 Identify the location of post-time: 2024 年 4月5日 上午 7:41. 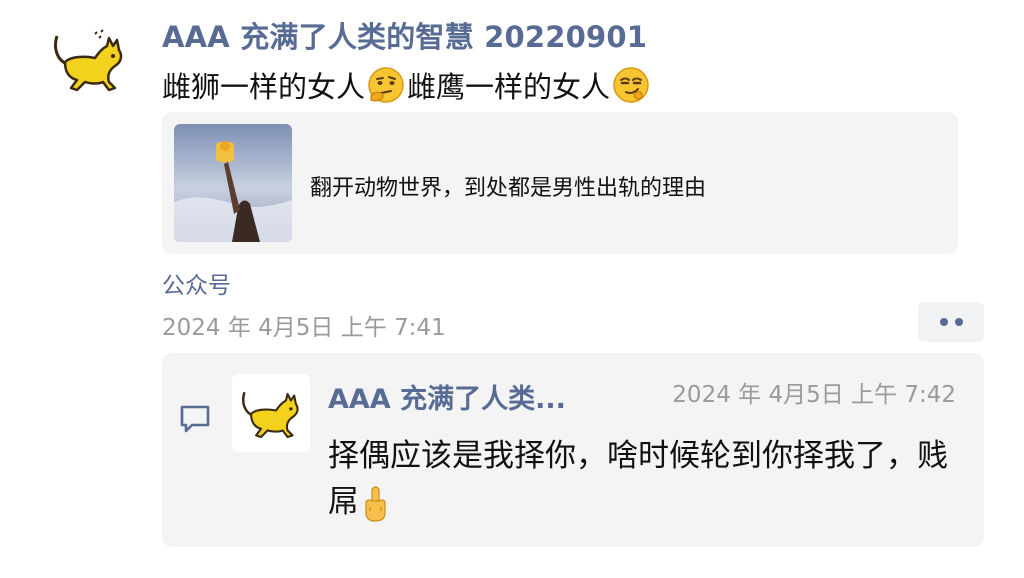
(304, 328).